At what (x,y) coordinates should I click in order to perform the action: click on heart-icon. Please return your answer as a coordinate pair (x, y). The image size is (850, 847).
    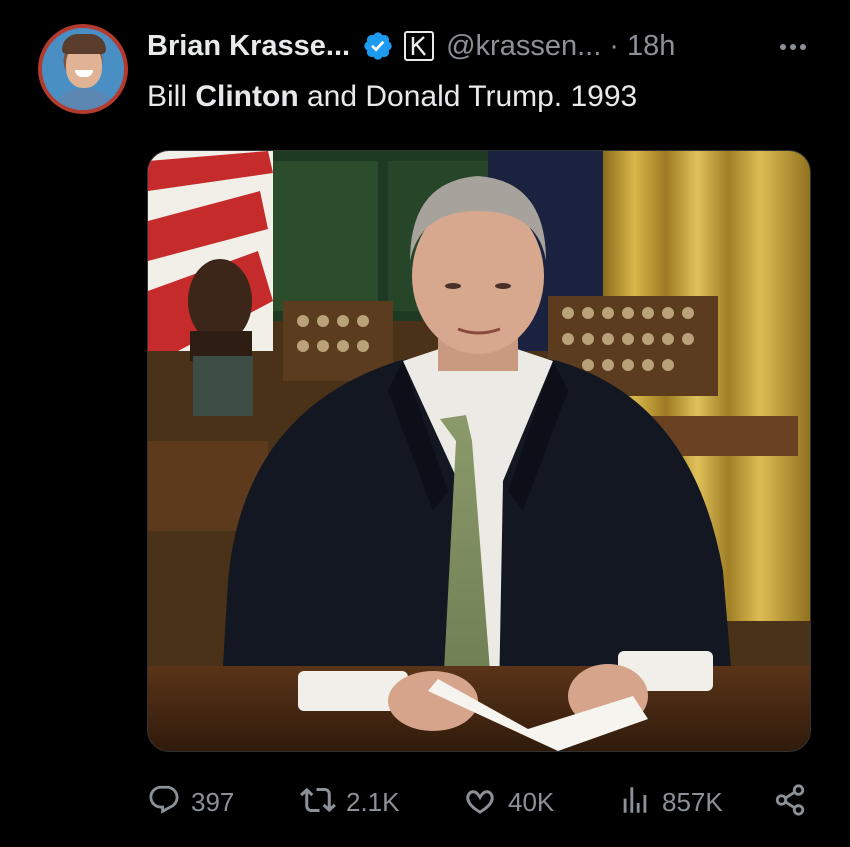
    Looking at the image, I should click on (480, 802).